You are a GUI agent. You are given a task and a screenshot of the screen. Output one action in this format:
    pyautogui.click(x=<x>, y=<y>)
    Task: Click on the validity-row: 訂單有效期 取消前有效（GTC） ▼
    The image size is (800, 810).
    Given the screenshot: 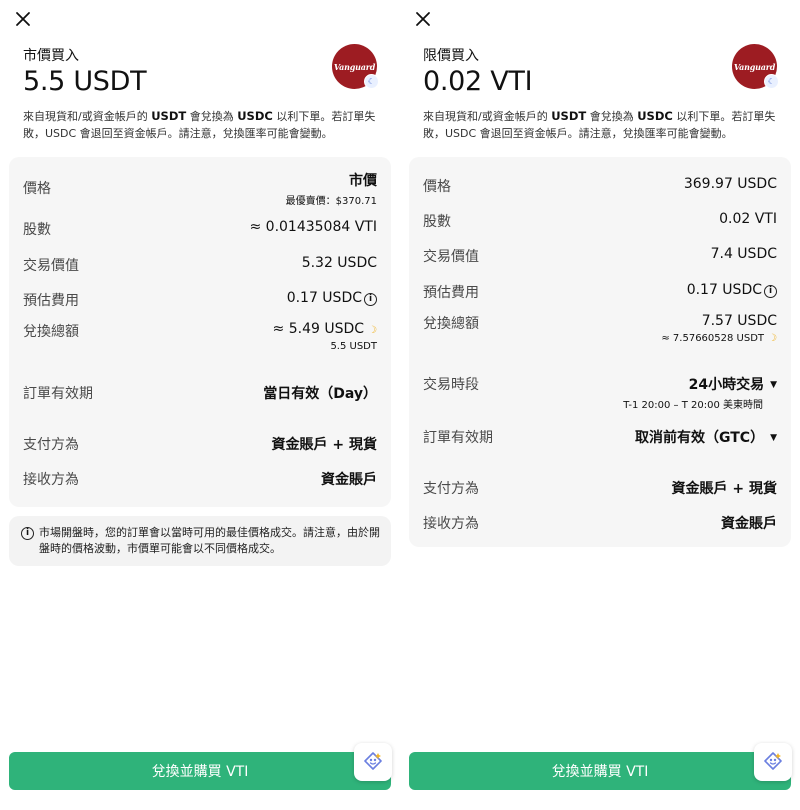 What is the action you would take?
    pyautogui.click(x=600, y=437)
    